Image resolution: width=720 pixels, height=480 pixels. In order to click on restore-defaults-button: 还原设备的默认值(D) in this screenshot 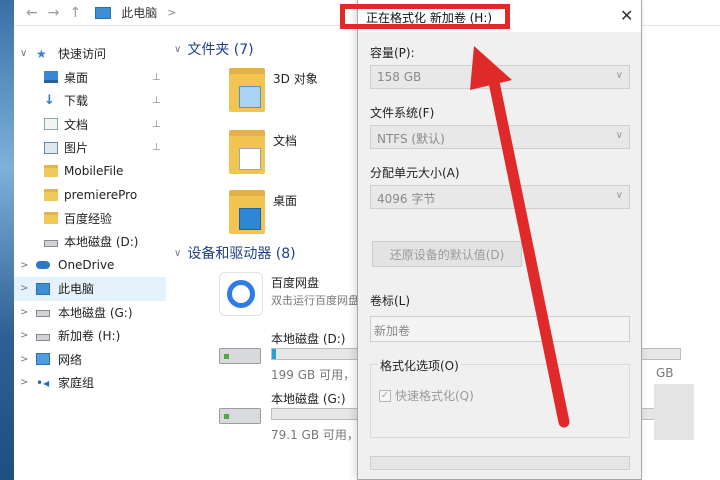, I will do `click(447, 254)`.